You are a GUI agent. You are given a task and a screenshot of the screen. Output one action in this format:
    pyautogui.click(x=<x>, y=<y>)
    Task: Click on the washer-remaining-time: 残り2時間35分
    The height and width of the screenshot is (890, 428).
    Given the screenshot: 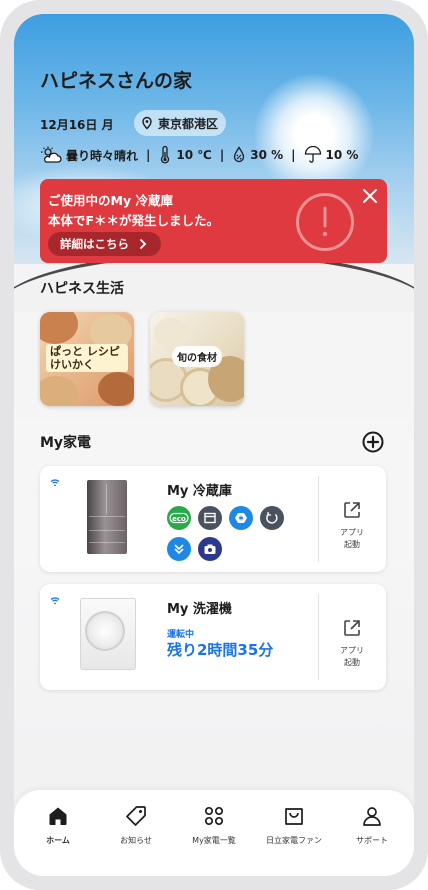 What is the action you would take?
    pyautogui.click(x=220, y=650)
    